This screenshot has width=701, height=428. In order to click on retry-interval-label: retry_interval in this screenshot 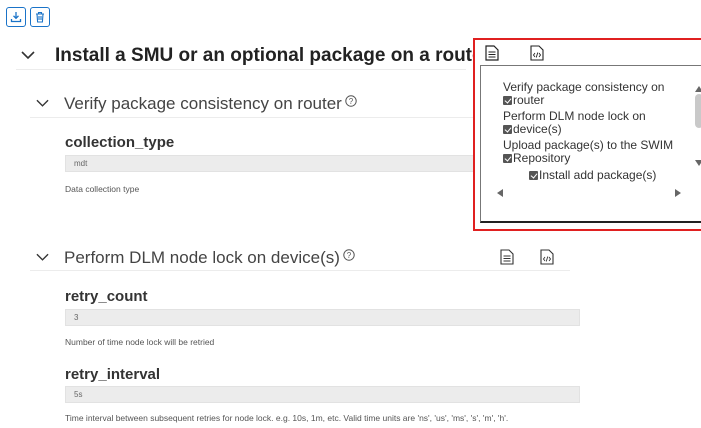, I will do `click(113, 374)`.